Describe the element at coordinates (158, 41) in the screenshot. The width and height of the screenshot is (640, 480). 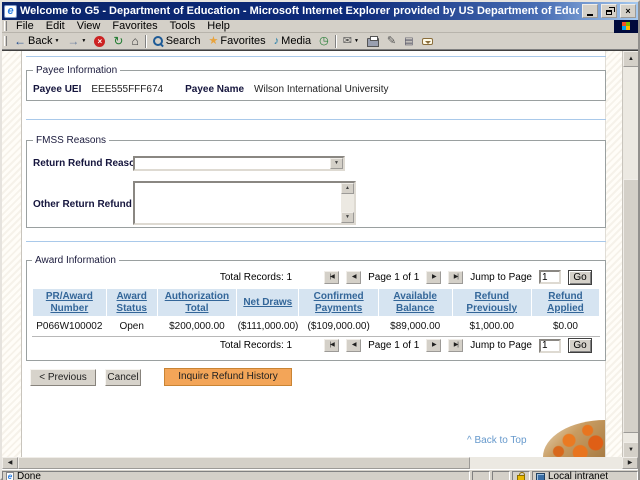
I see `search-icon` at that location.